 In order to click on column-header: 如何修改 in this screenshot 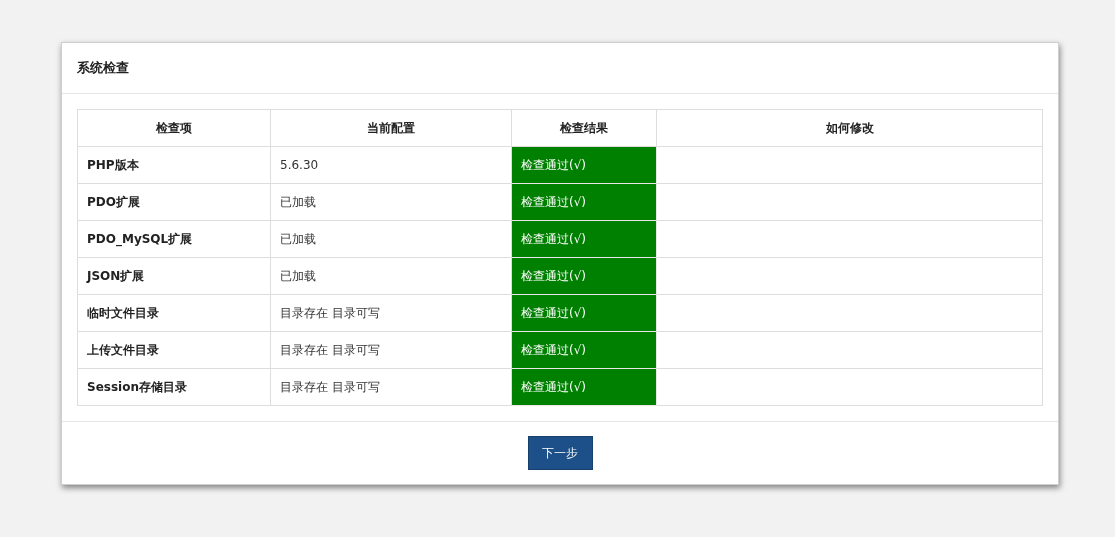, I will do `click(849, 128)`.